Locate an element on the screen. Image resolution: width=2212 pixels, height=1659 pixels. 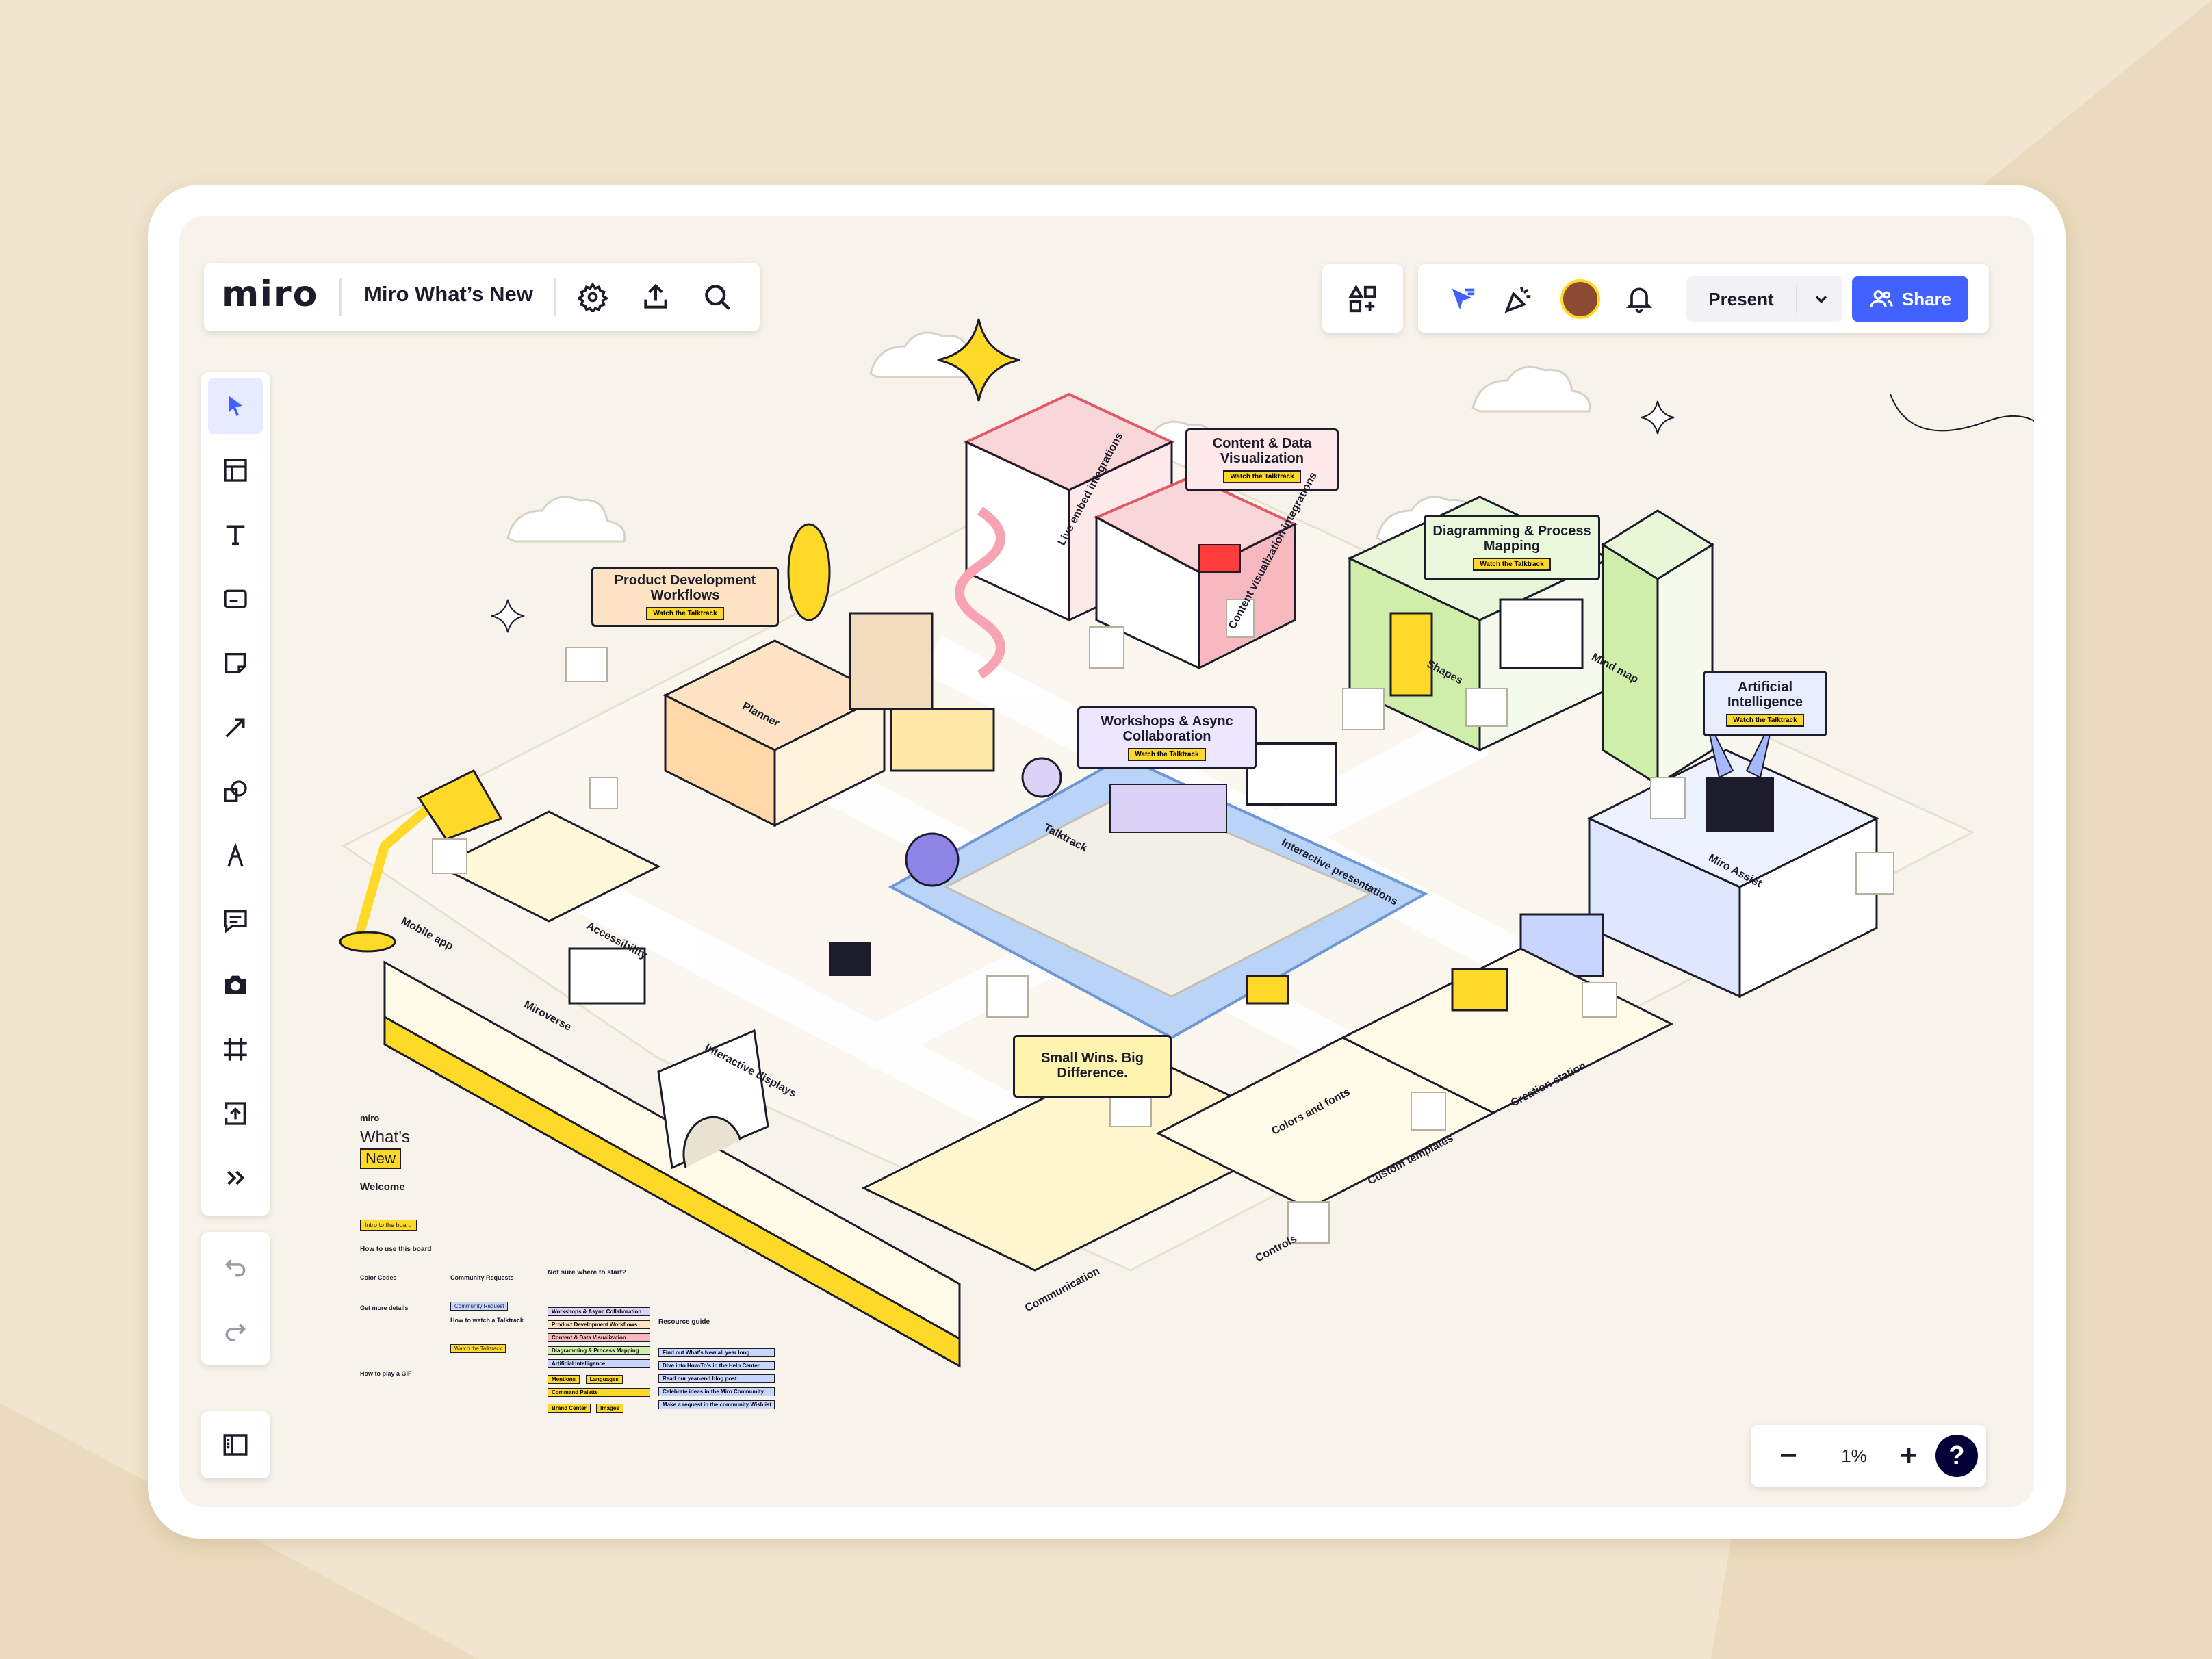
collaboration-panel: Present Share is located at coordinates (1703, 299).